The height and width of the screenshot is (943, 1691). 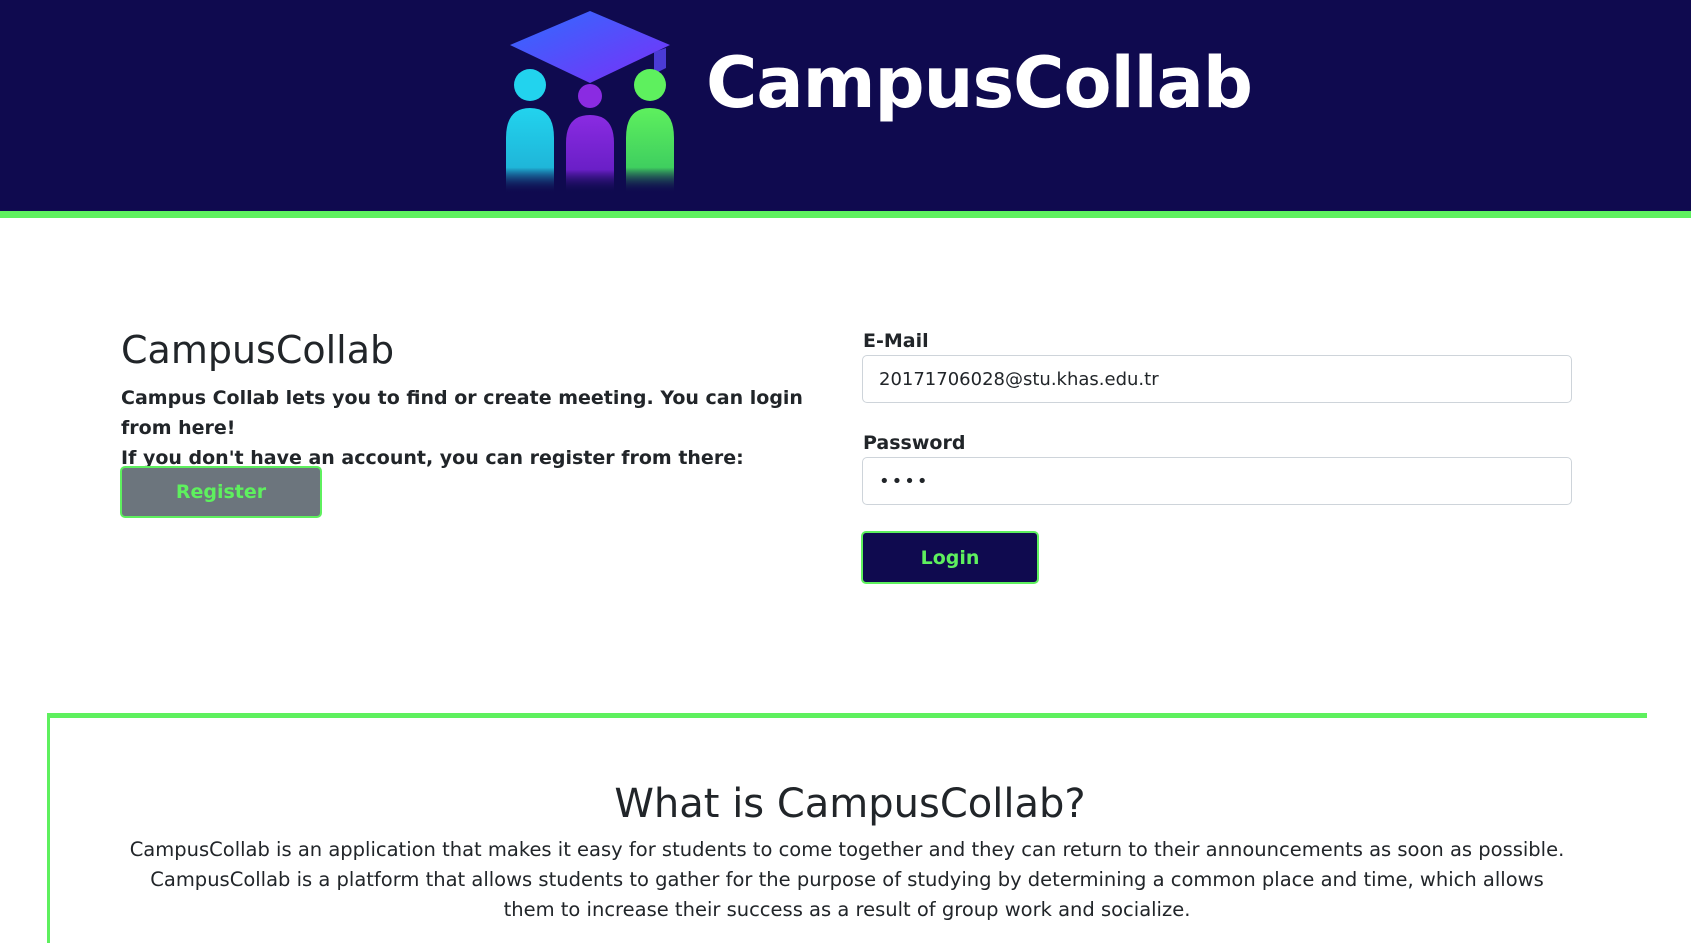 I want to click on about-title: What is CampusCollab?, so click(x=850, y=804).